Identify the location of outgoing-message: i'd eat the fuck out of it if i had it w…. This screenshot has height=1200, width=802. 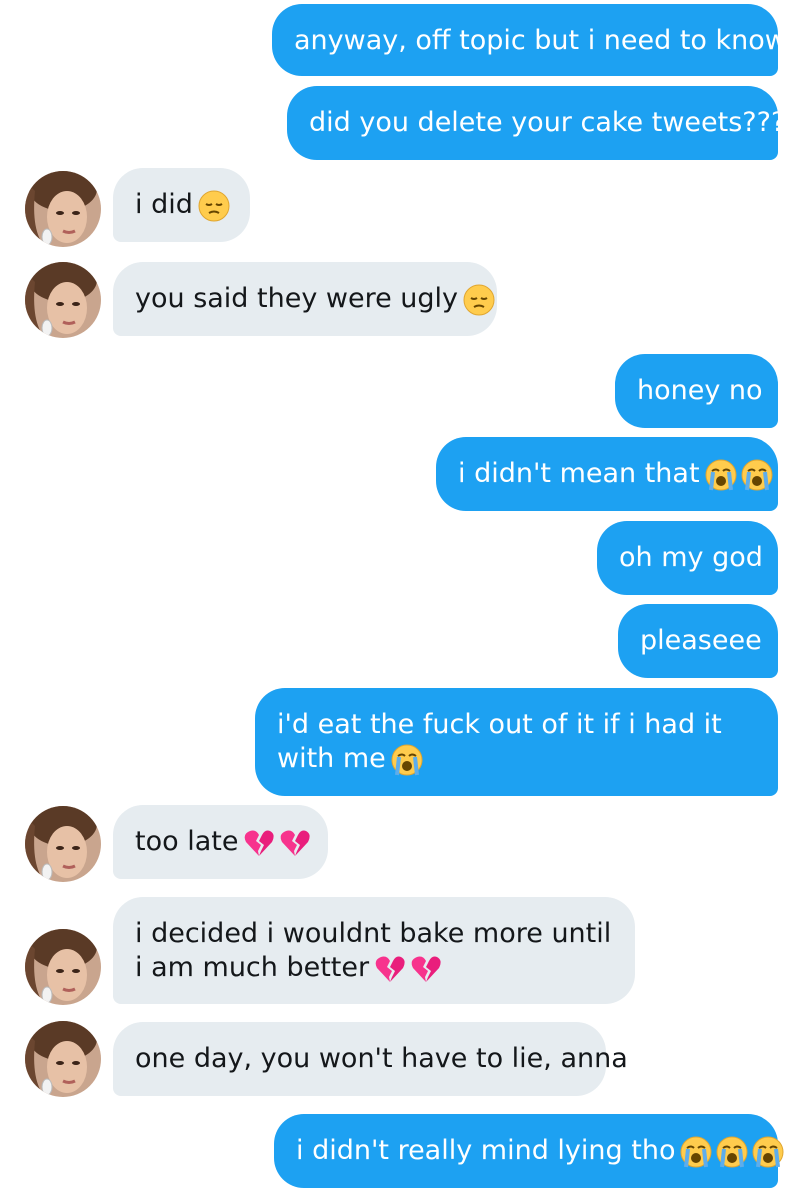
(516, 742).